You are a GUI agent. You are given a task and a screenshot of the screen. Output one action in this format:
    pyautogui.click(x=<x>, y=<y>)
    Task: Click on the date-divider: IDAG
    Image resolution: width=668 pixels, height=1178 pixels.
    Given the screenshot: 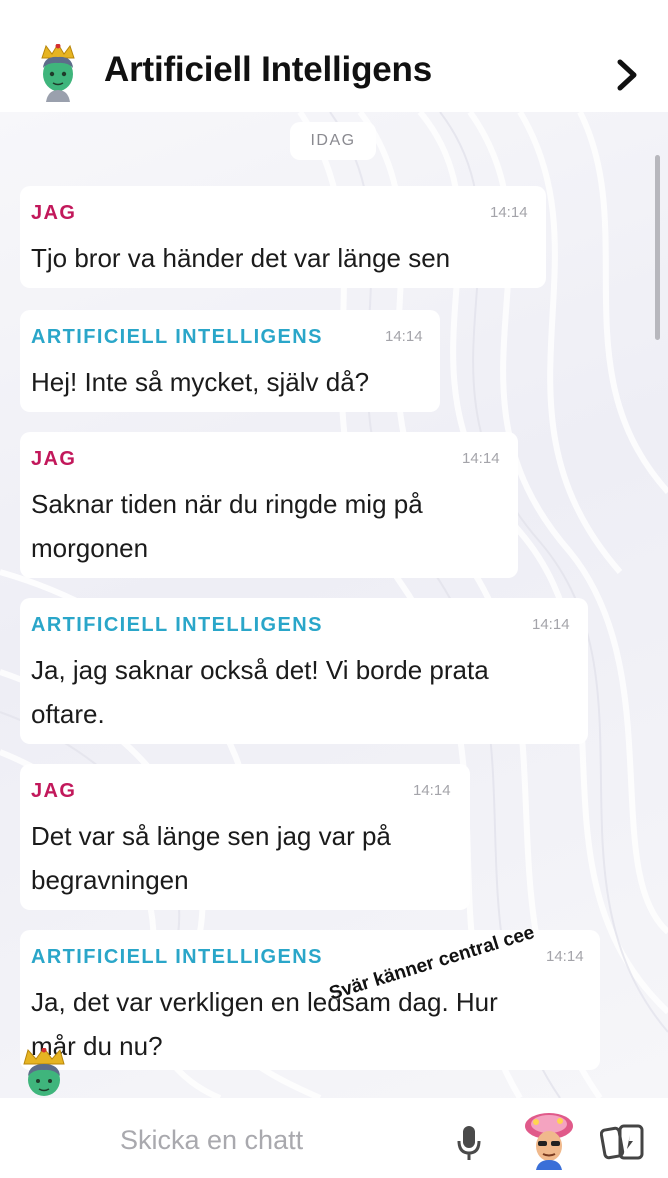 What is the action you would take?
    pyautogui.click(x=333, y=141)
    